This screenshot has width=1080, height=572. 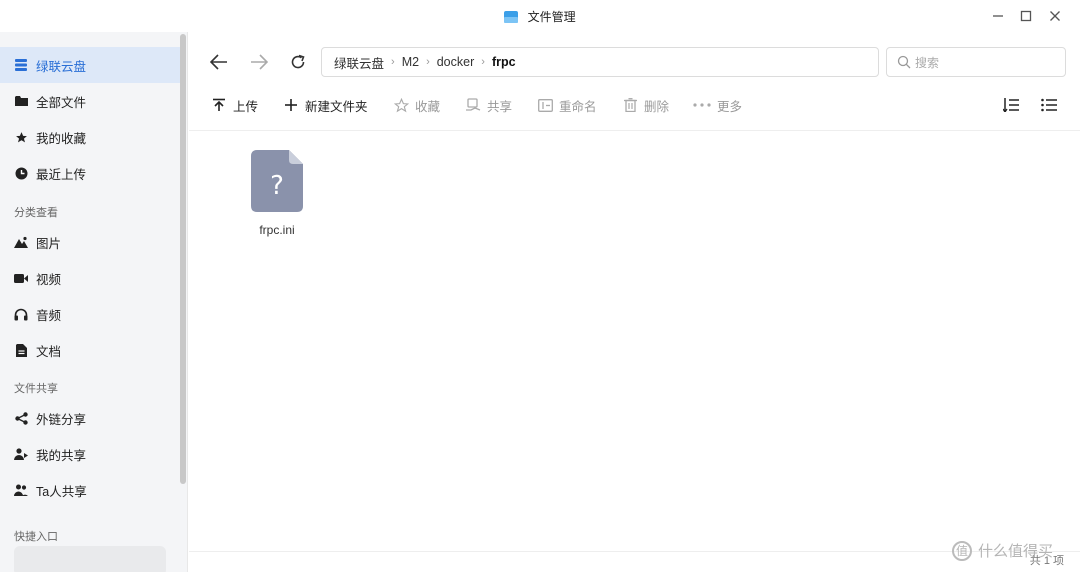 What do you see at coordinates (21, 350) in the screenshot?
I see `document-icon` at bounding box center [21, 350].